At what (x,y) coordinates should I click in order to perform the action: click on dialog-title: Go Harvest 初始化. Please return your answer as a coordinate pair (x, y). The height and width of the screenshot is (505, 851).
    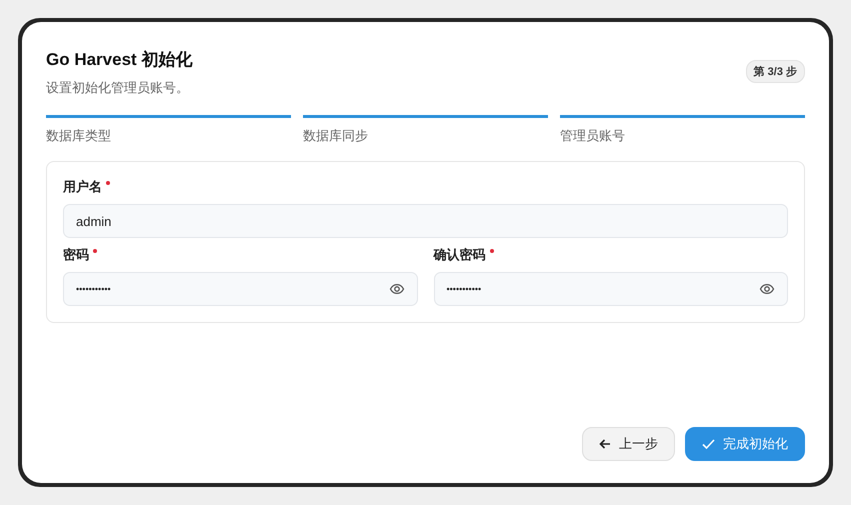
    Looking at the image, I should click on (119, 60).